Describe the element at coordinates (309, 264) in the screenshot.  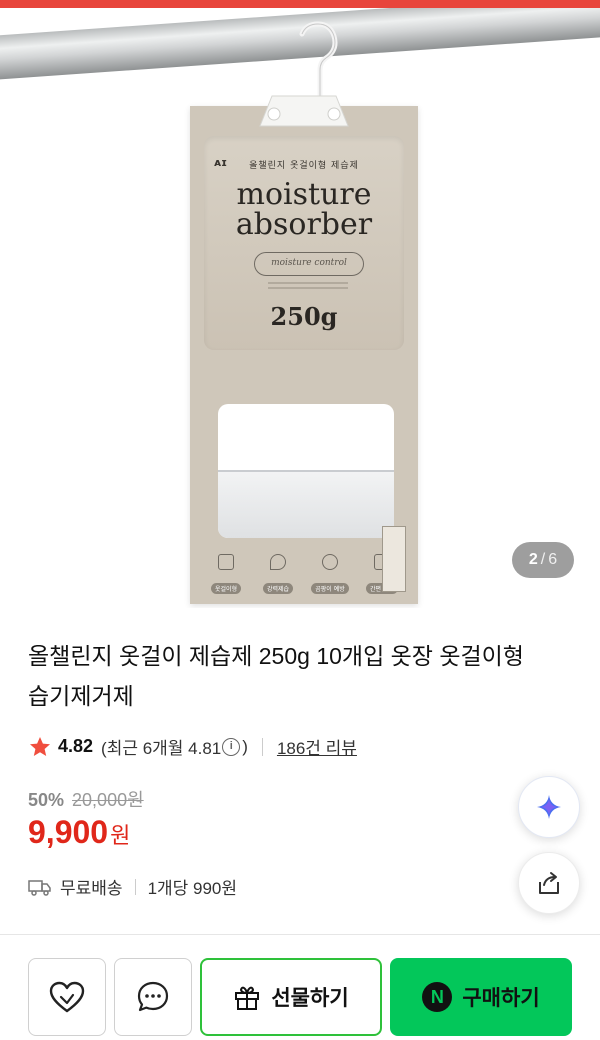
I see `bag-pill-label: moisture control` at that location.